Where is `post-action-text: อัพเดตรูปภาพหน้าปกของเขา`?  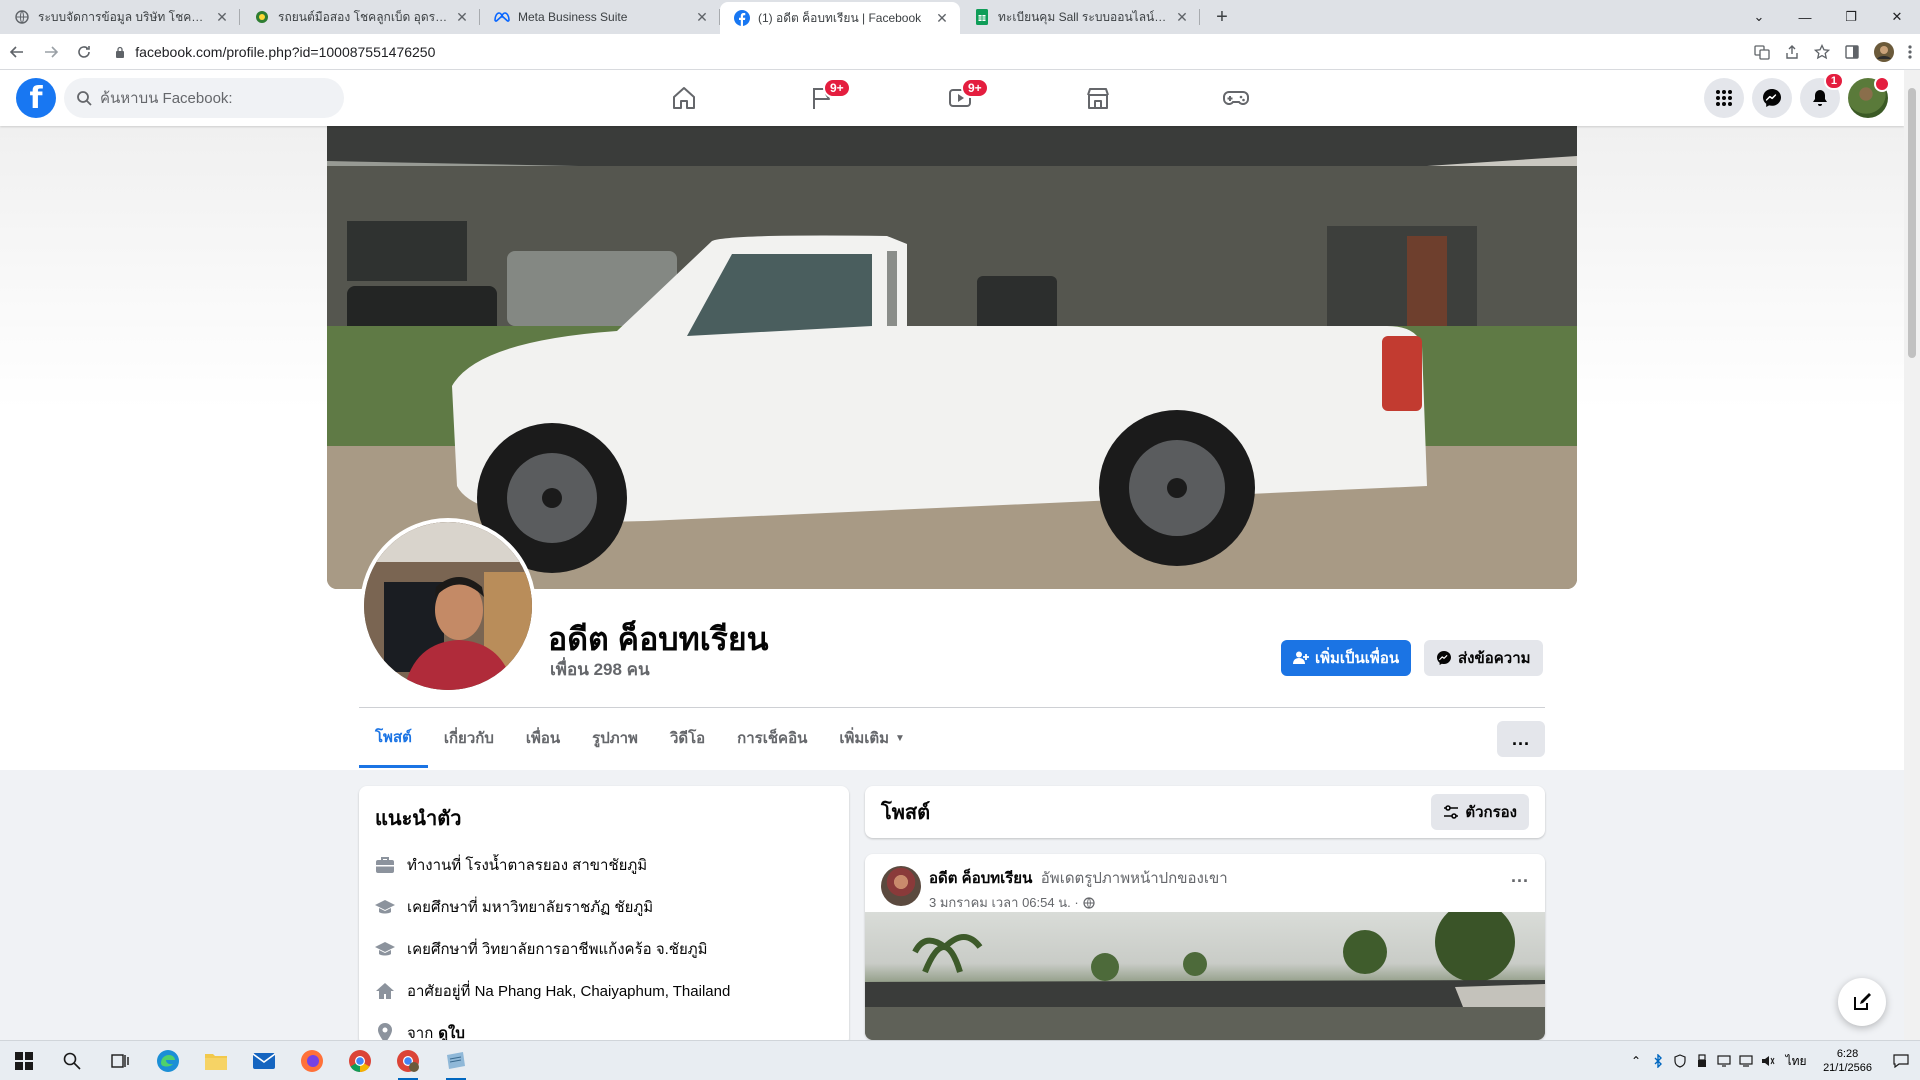 post-action-text: อัพเดตรูปภาพหน้าปกของเขา is located at coordinates (1134, 878).